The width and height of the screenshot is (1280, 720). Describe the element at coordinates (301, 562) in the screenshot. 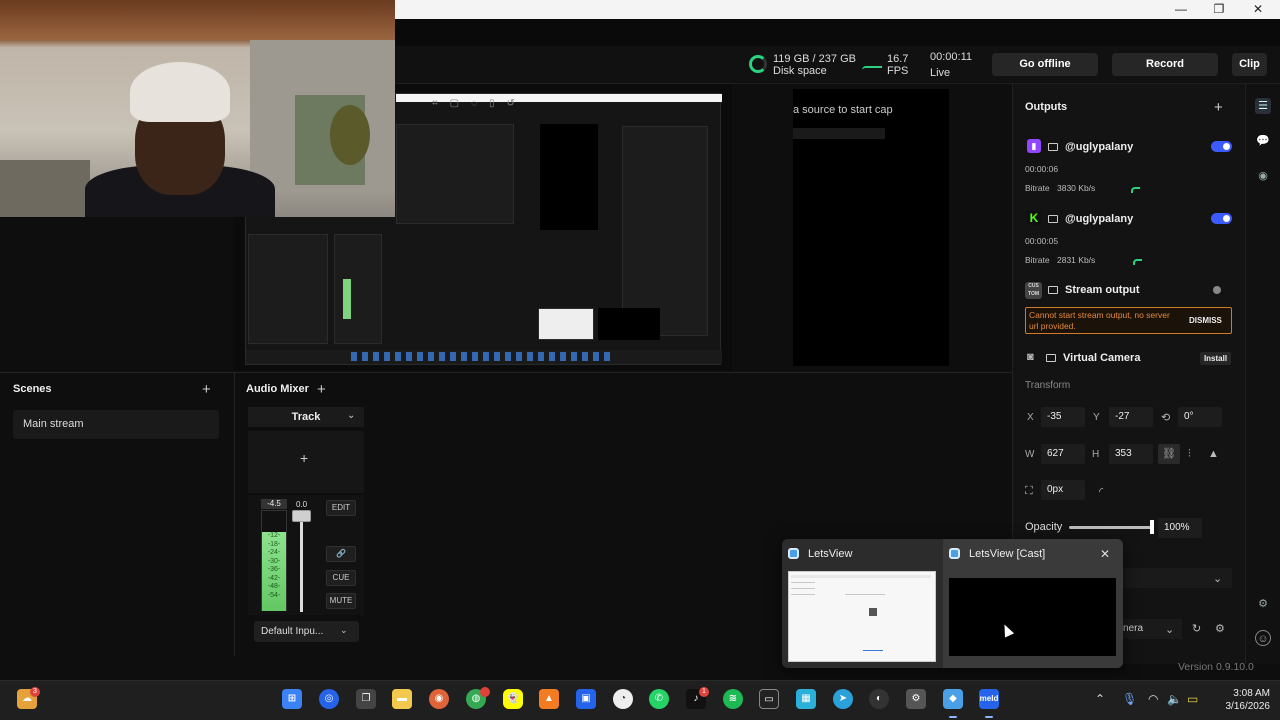

I see `volume-fader-track` at that location.